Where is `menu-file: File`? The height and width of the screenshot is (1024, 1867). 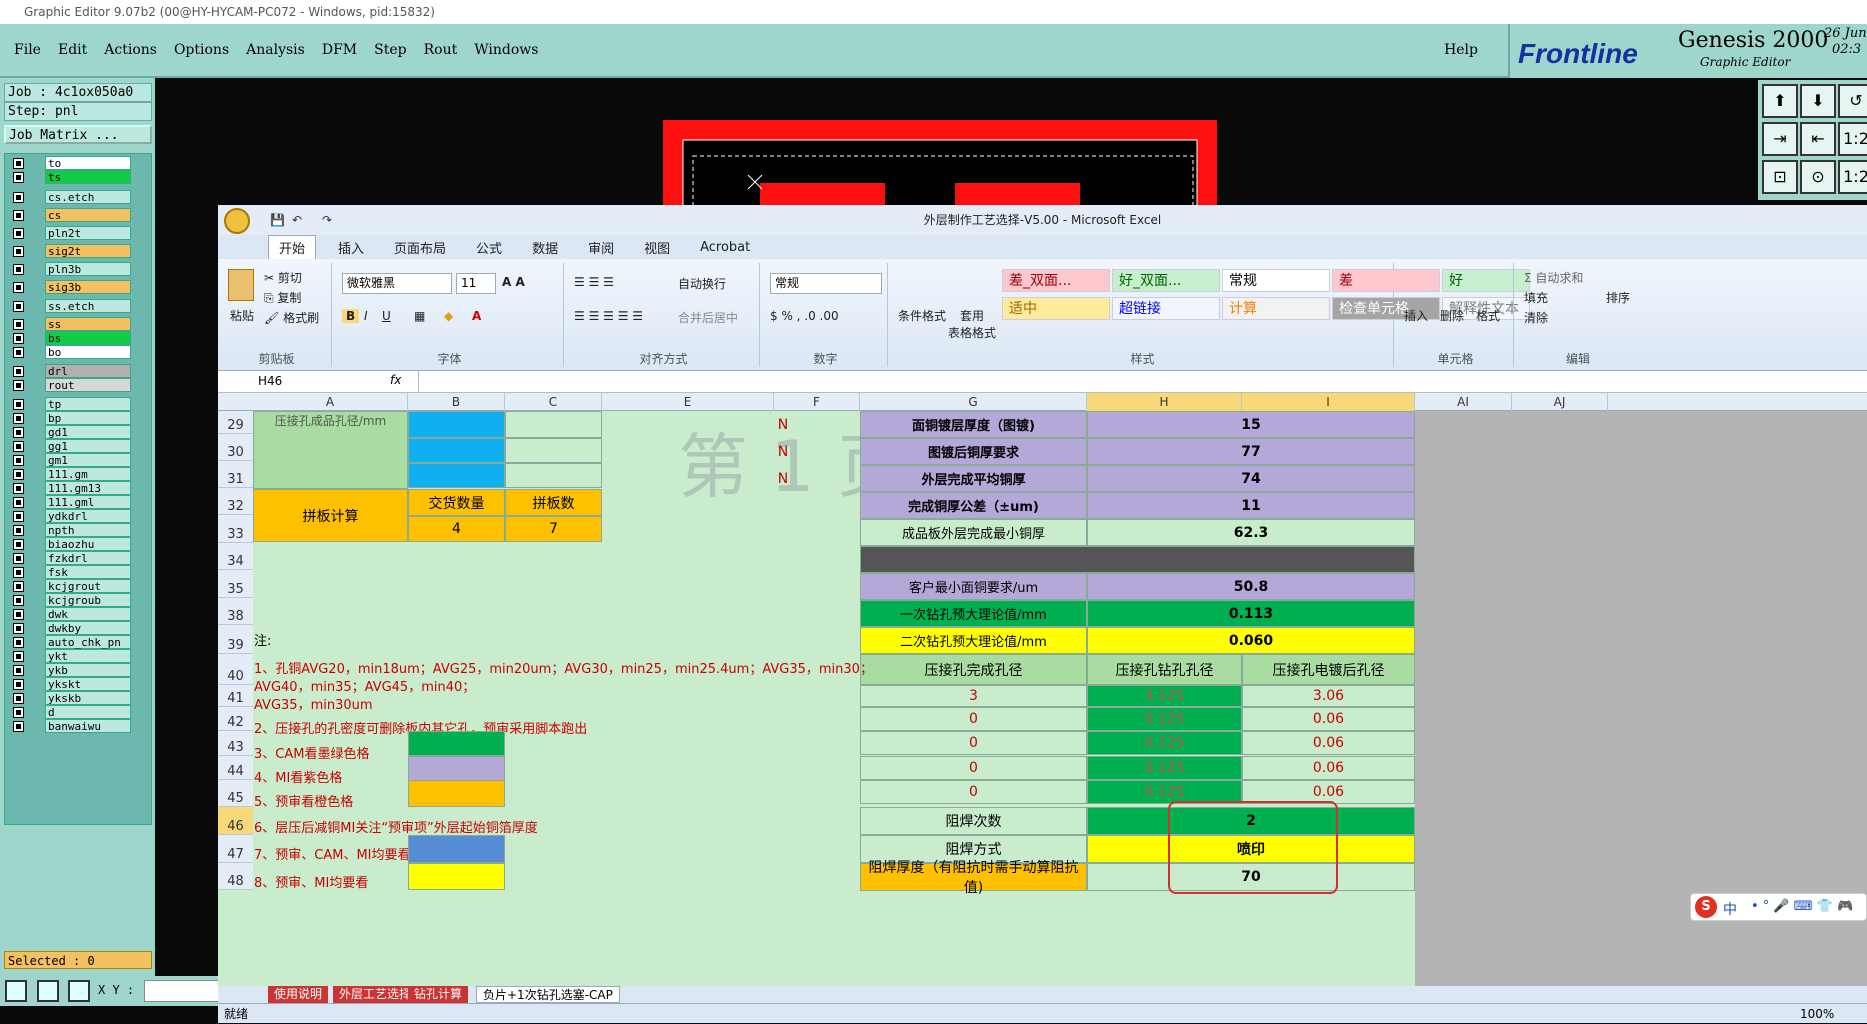
menu-file: File is located at coordinates (27, 50).